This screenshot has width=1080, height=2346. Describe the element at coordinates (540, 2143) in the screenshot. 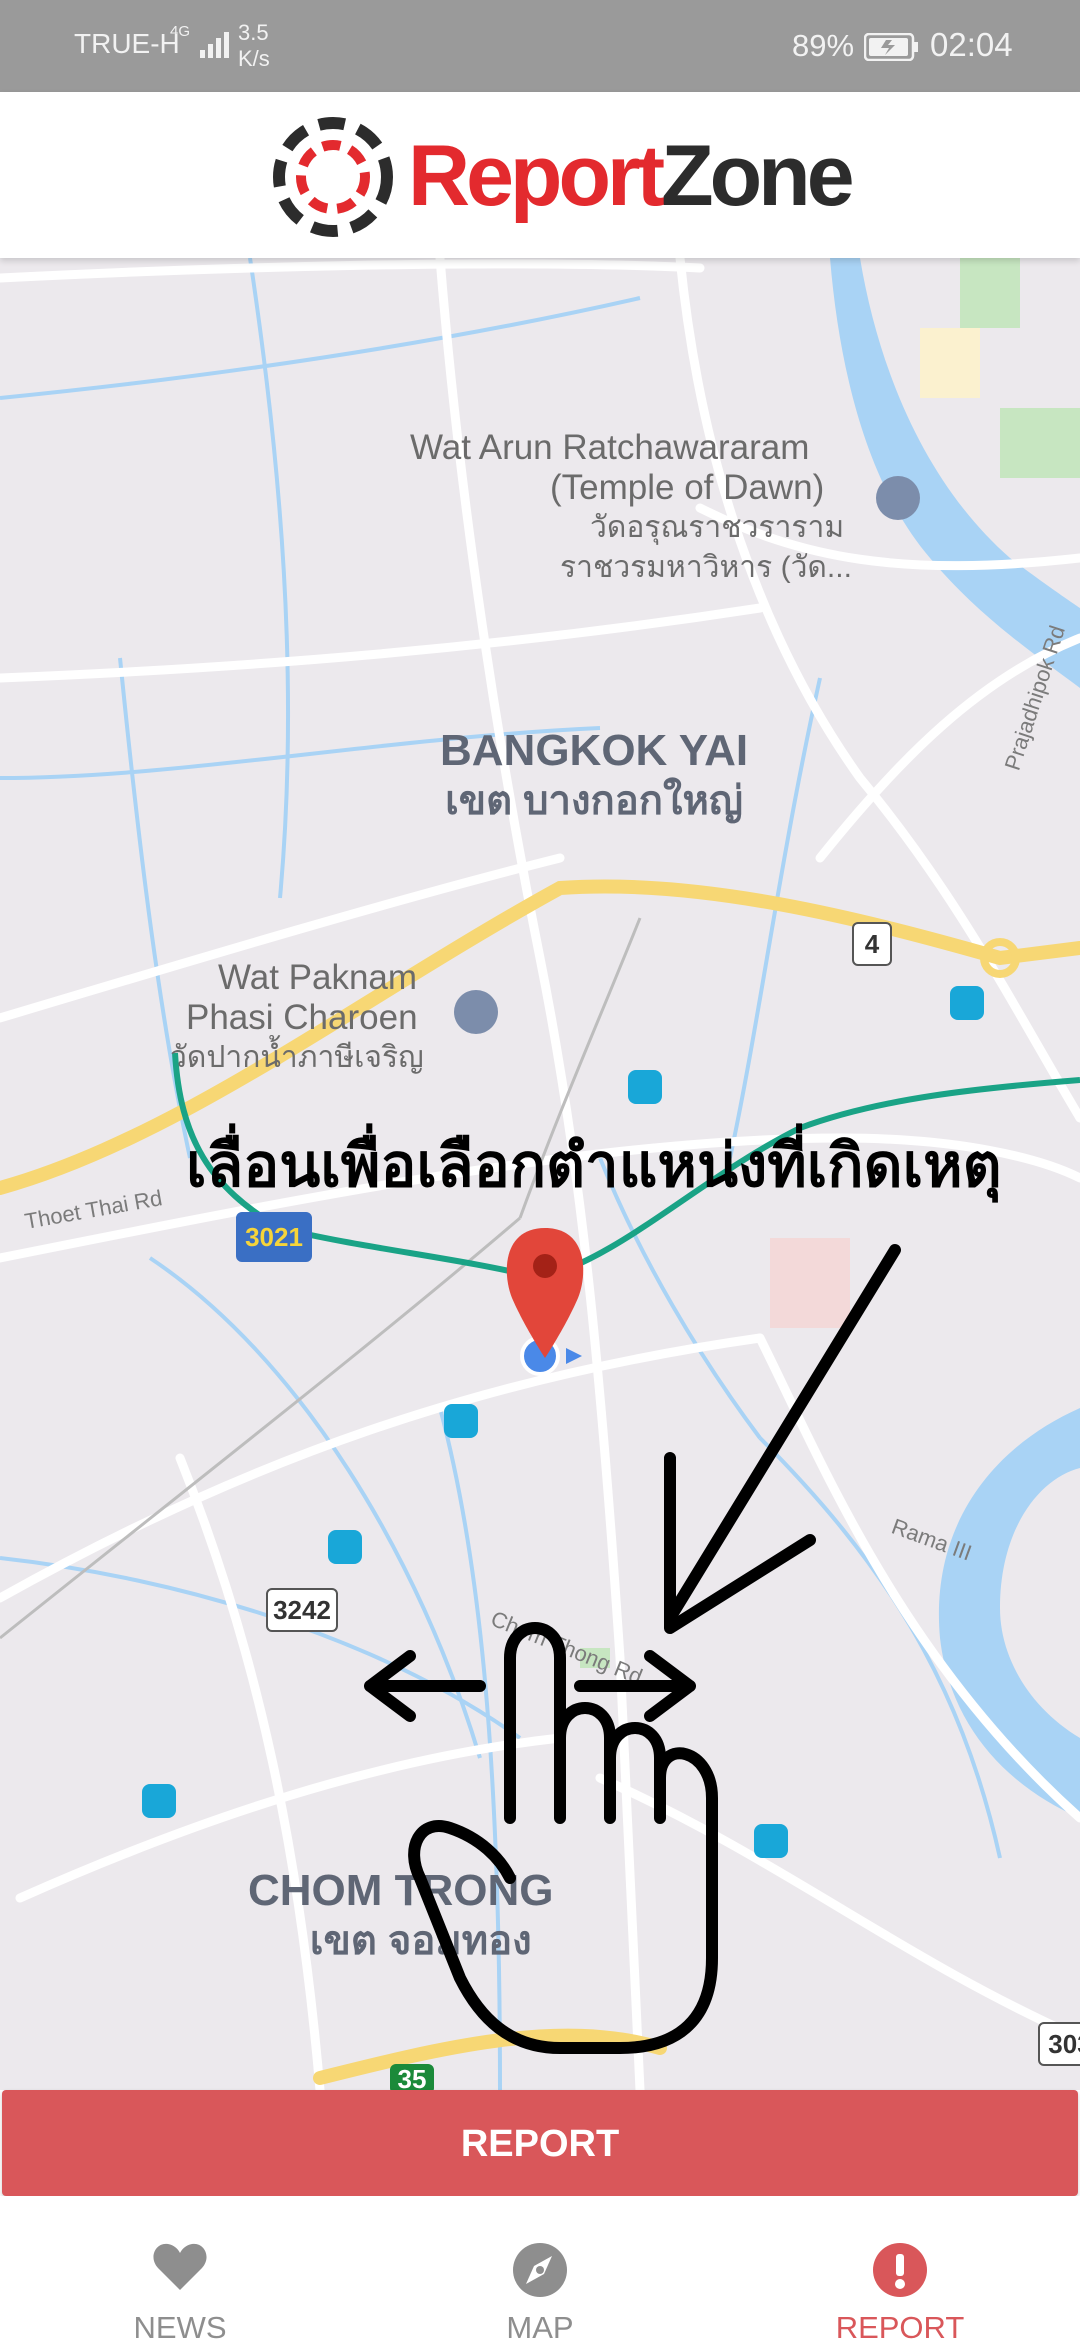

I see `report-button: REPORT` at that location.